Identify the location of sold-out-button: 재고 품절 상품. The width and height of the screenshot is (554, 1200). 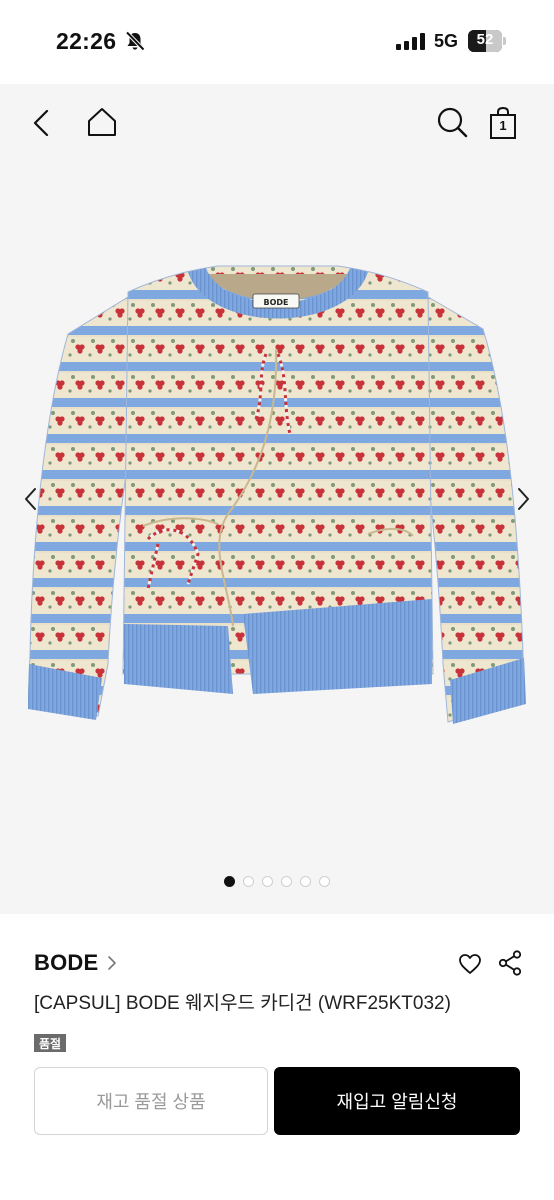
(151, 1101).